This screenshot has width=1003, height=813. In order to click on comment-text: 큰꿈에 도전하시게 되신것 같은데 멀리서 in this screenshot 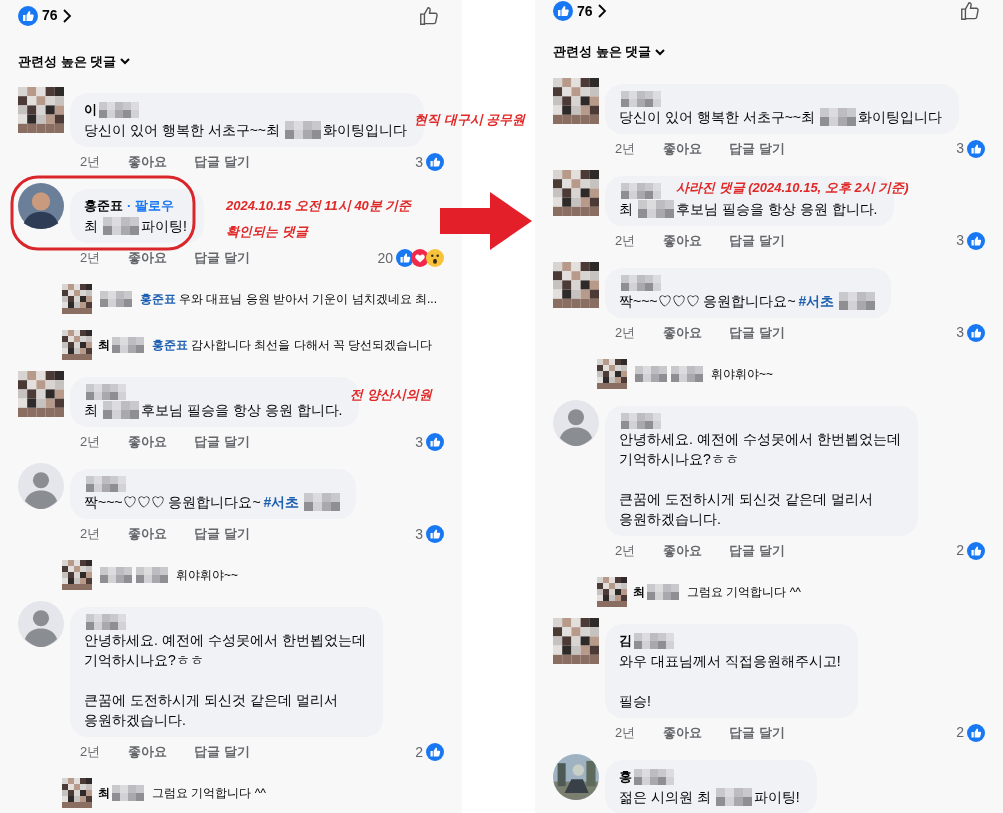, I will do `click(746, 499)`.